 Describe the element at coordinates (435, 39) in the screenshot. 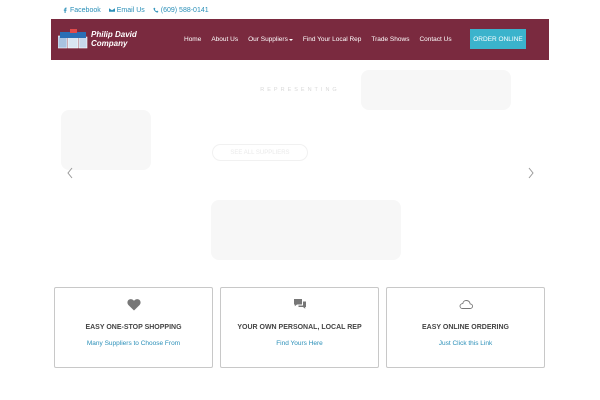

I see `nav-contact-us: Contact Us` at that location.